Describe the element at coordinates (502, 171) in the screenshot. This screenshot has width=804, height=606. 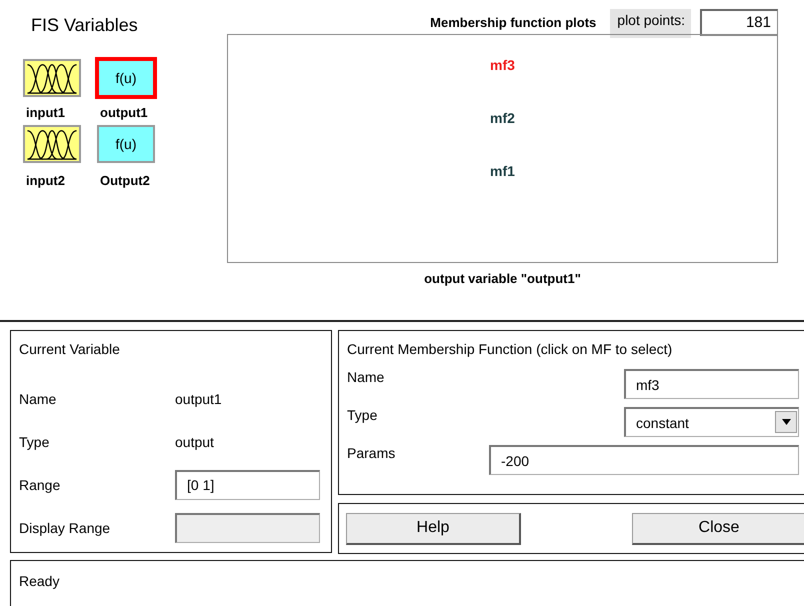
I see `mf-label: mf1` at that location.